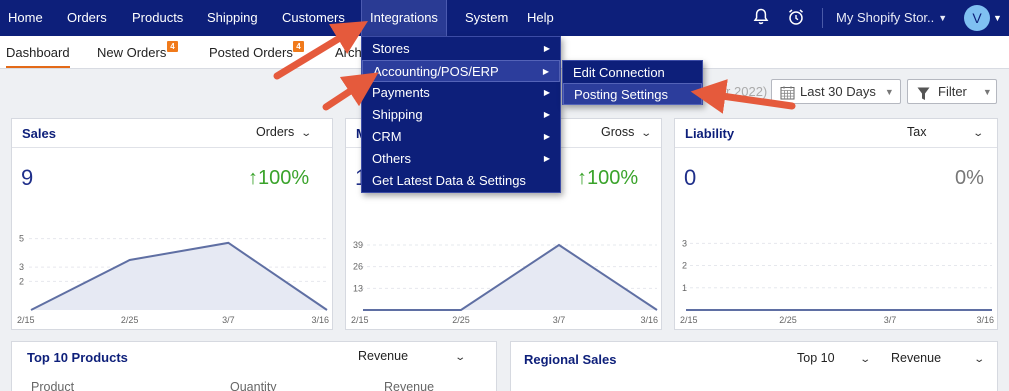  What do you see at coordinates (738, 91) in the screenshot?
I see `date-range-text: Mar 2022)` at bounding box center [738, 91].